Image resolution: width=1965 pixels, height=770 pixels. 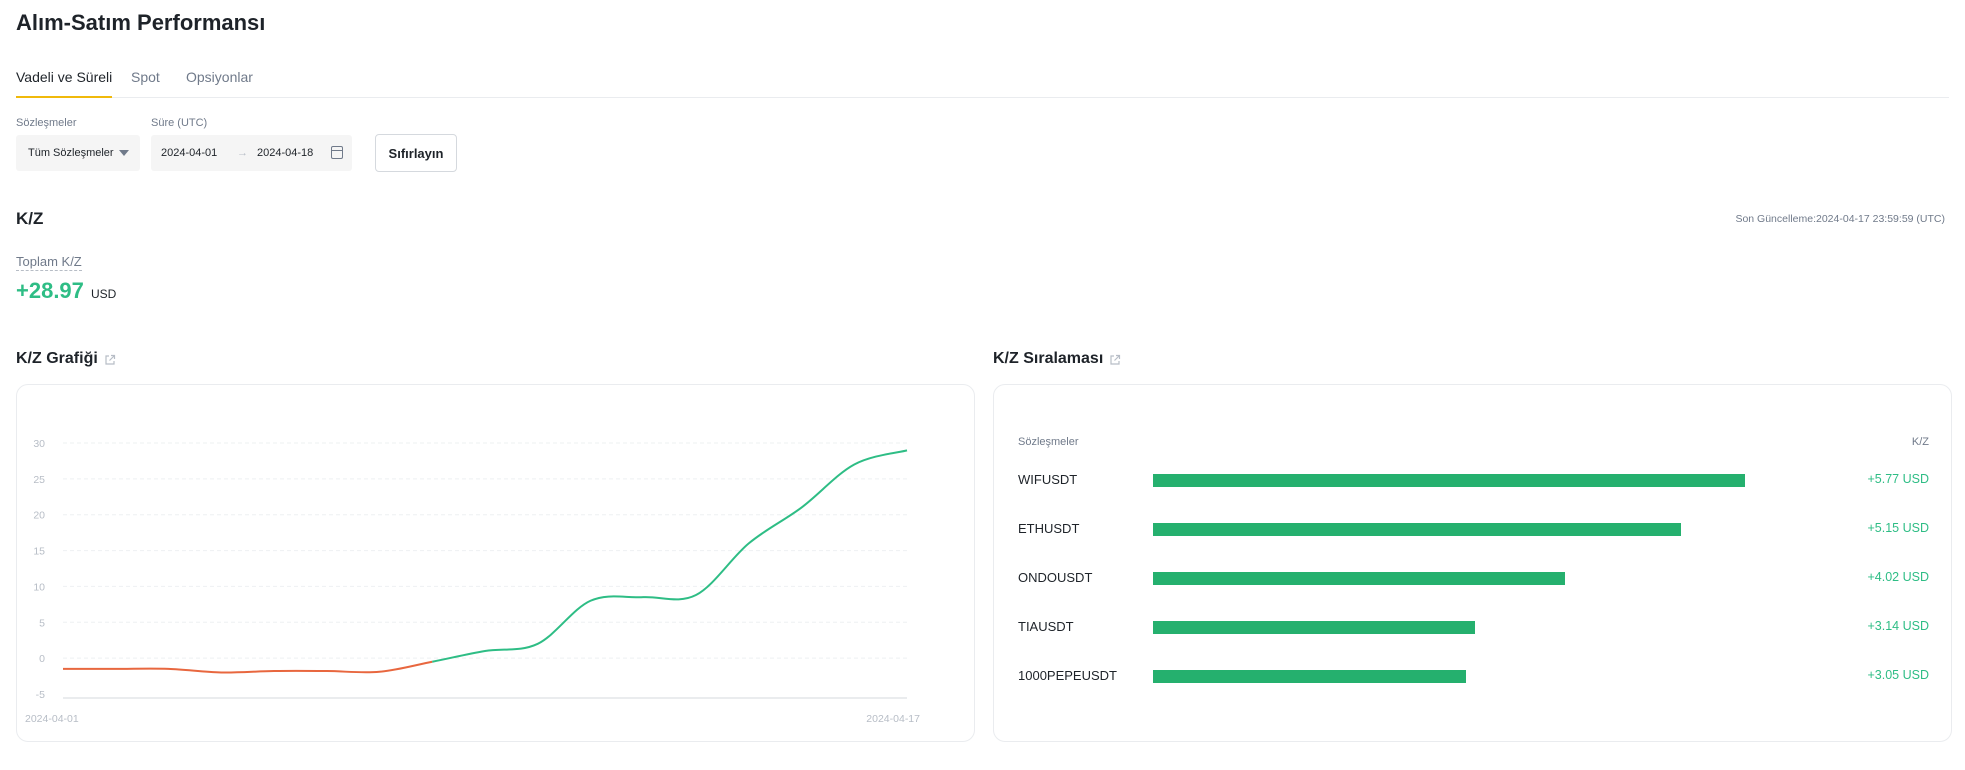 What do you see at coordinates (670, 556) in the screenshot?
I see `pnl-line-positive` at bounding box center [670, 556].